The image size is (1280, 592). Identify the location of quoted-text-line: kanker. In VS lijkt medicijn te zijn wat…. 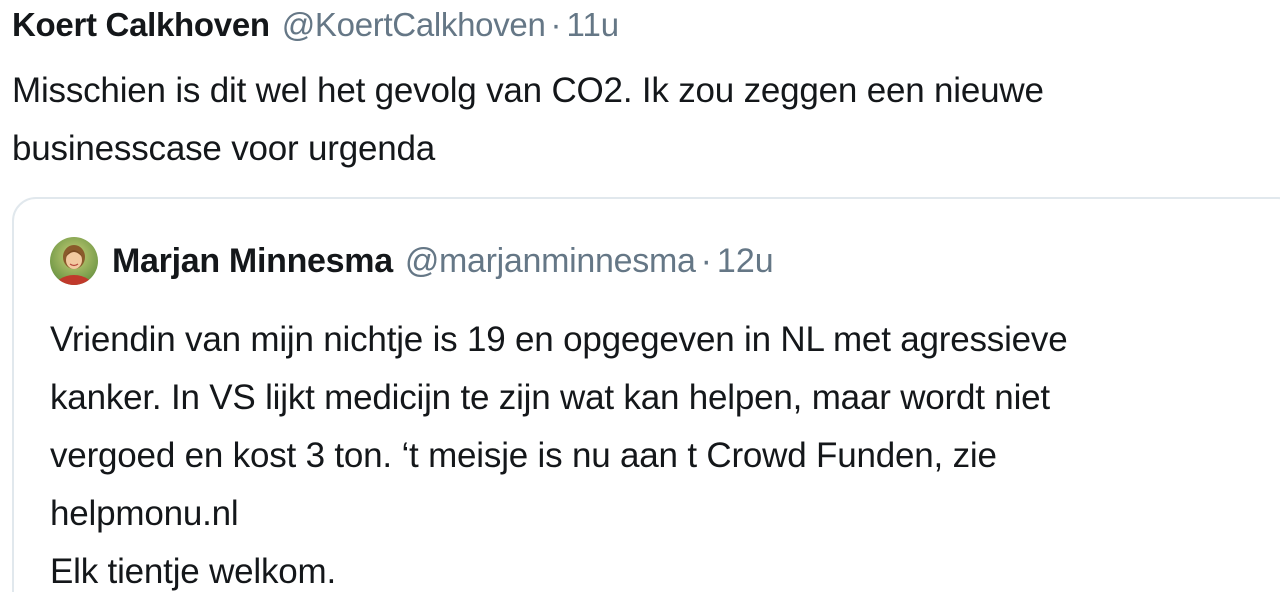
(550, 397).